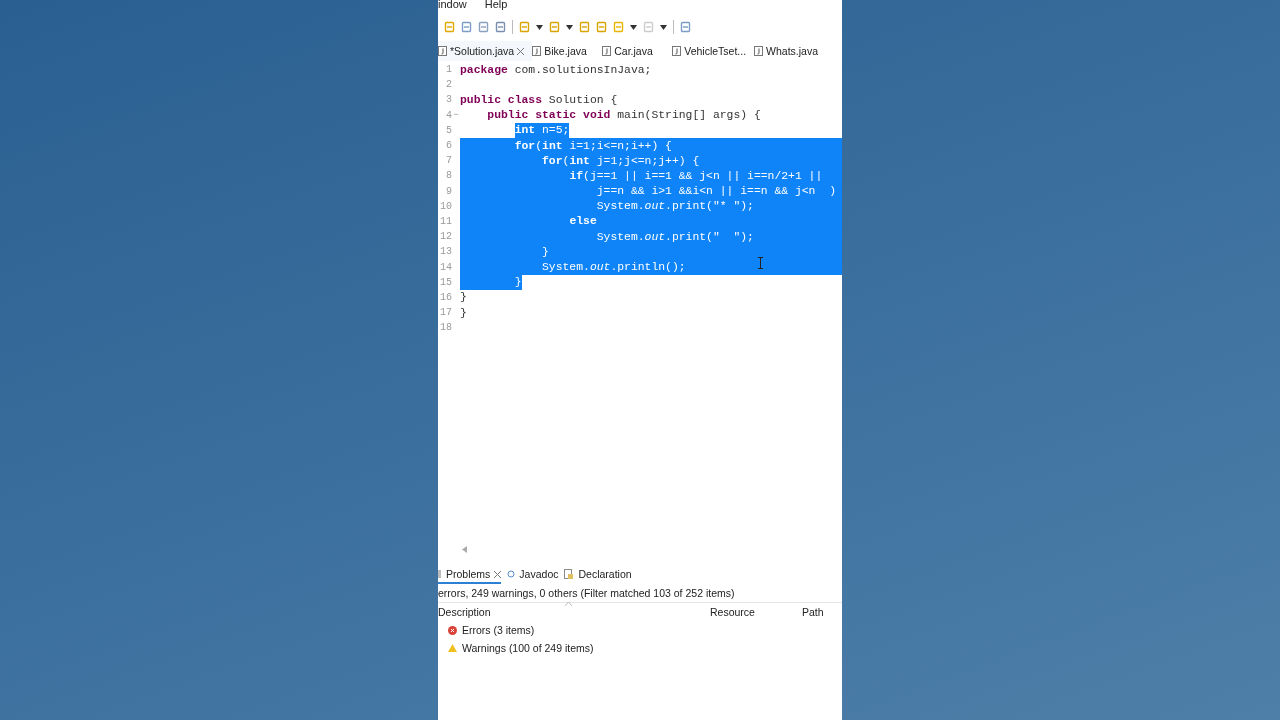  Describe the element at coordinates (445, 252) in the screenshot. I see `line-number: 13` at that location.